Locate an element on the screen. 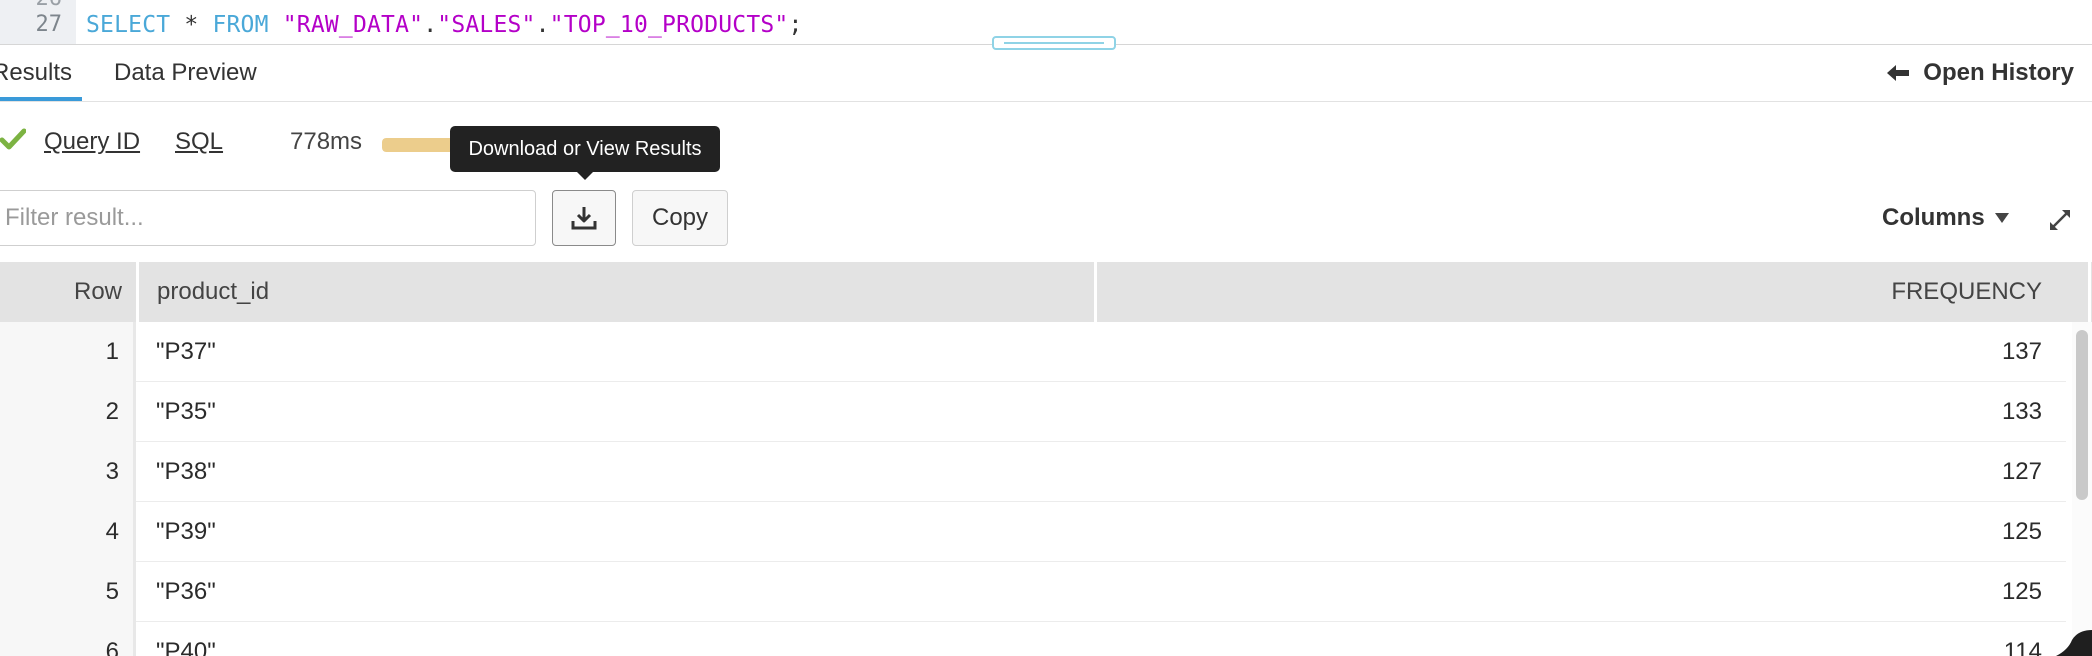  row-number-cell: 2 is located at coordinates (68, 412).